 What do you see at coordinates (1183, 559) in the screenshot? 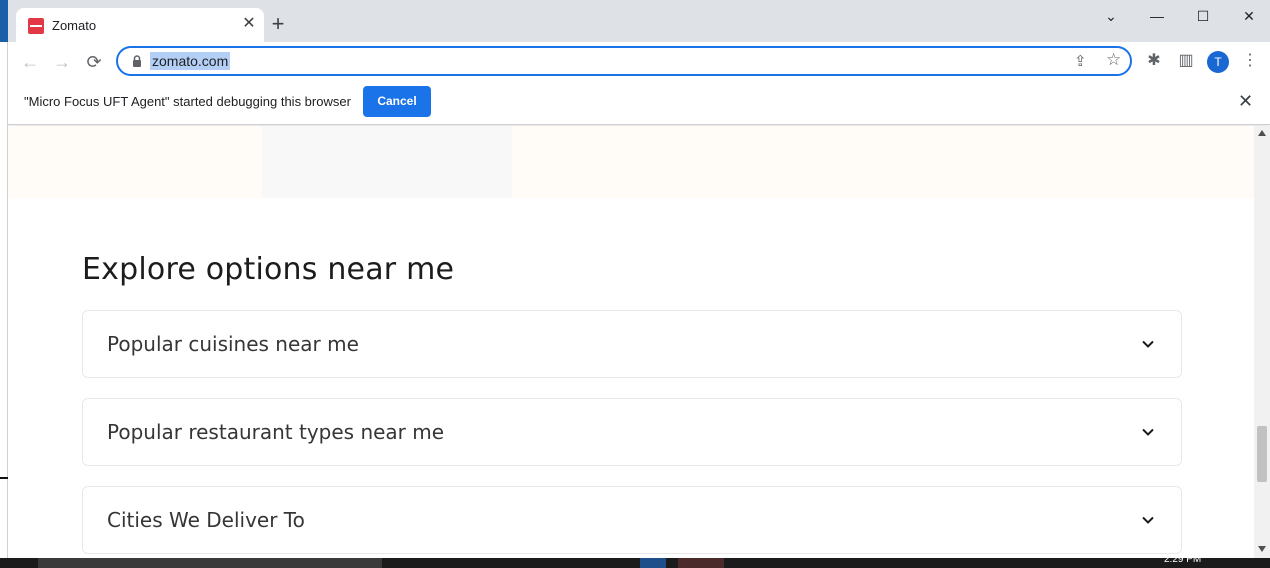
I see `taskbar-clock: 2:29 PM` at bounding box center [1183, 559].